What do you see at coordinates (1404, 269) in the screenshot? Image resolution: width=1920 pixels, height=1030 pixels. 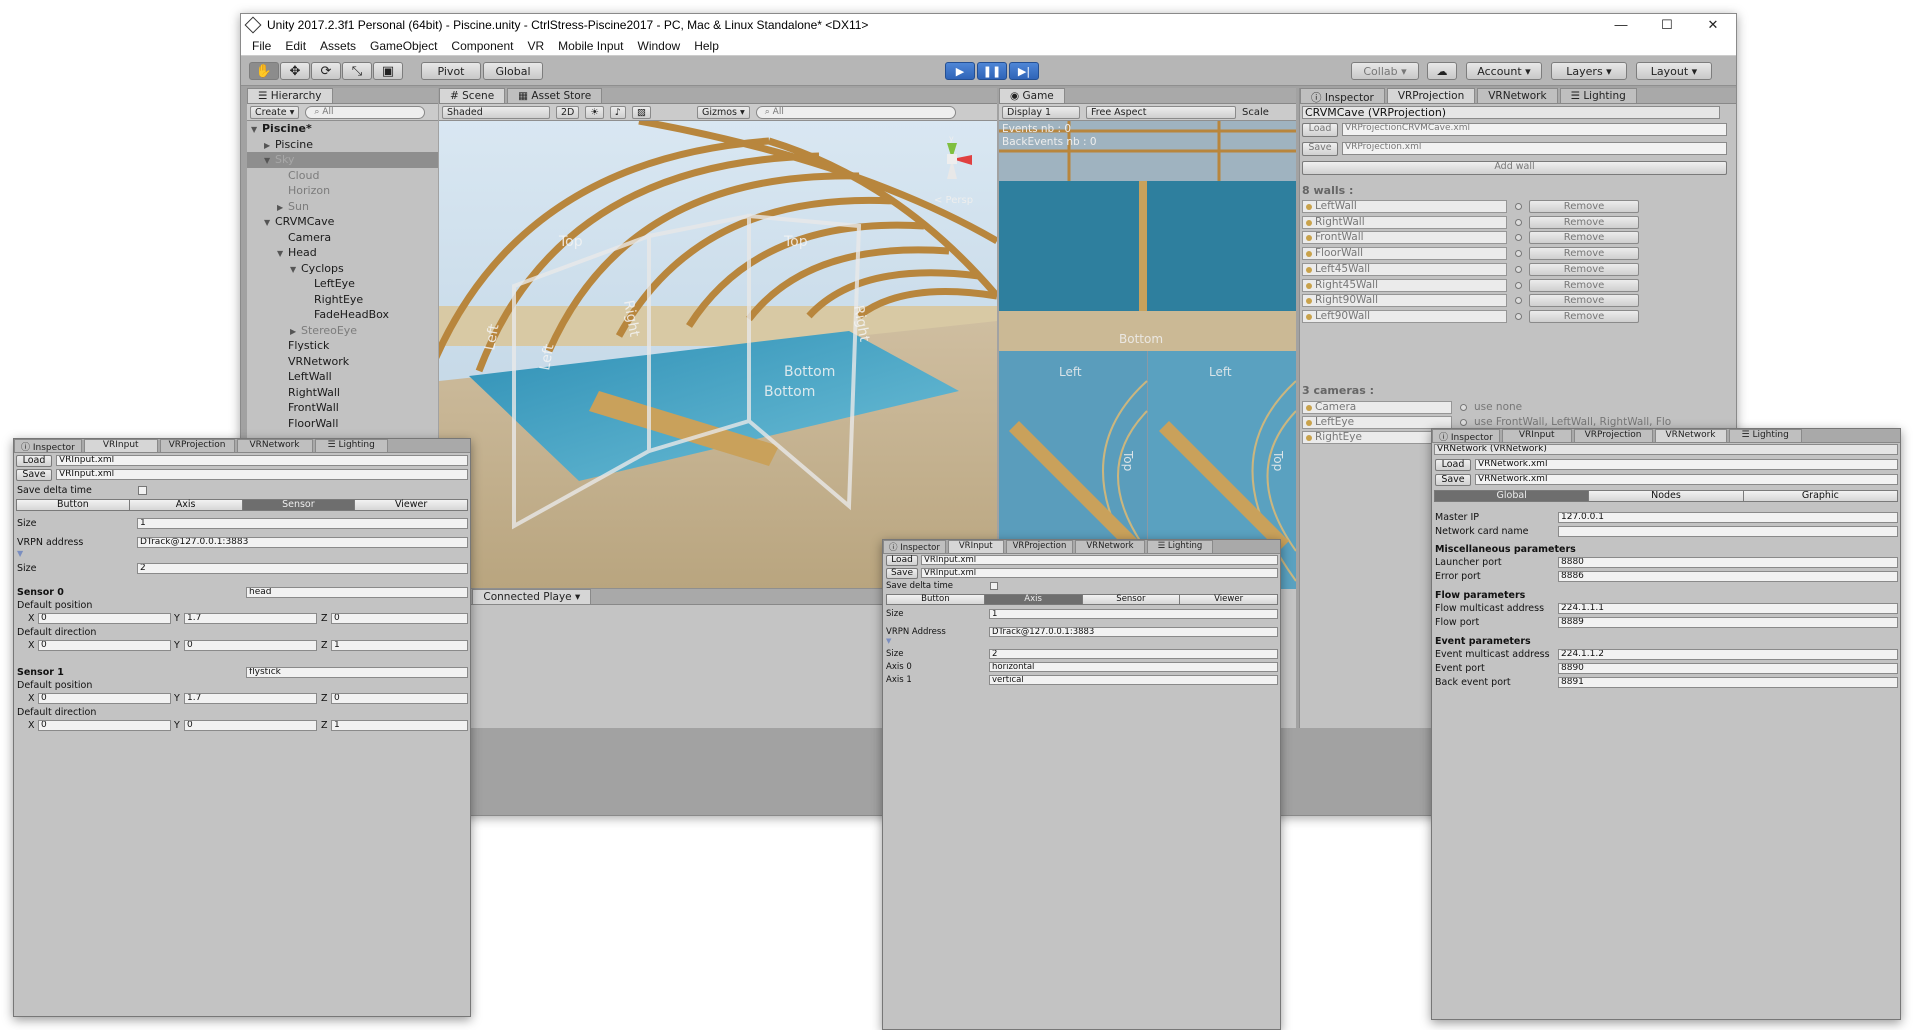 I see `wall-object-field: Left45Wall` at bounding box center [1404, 269].